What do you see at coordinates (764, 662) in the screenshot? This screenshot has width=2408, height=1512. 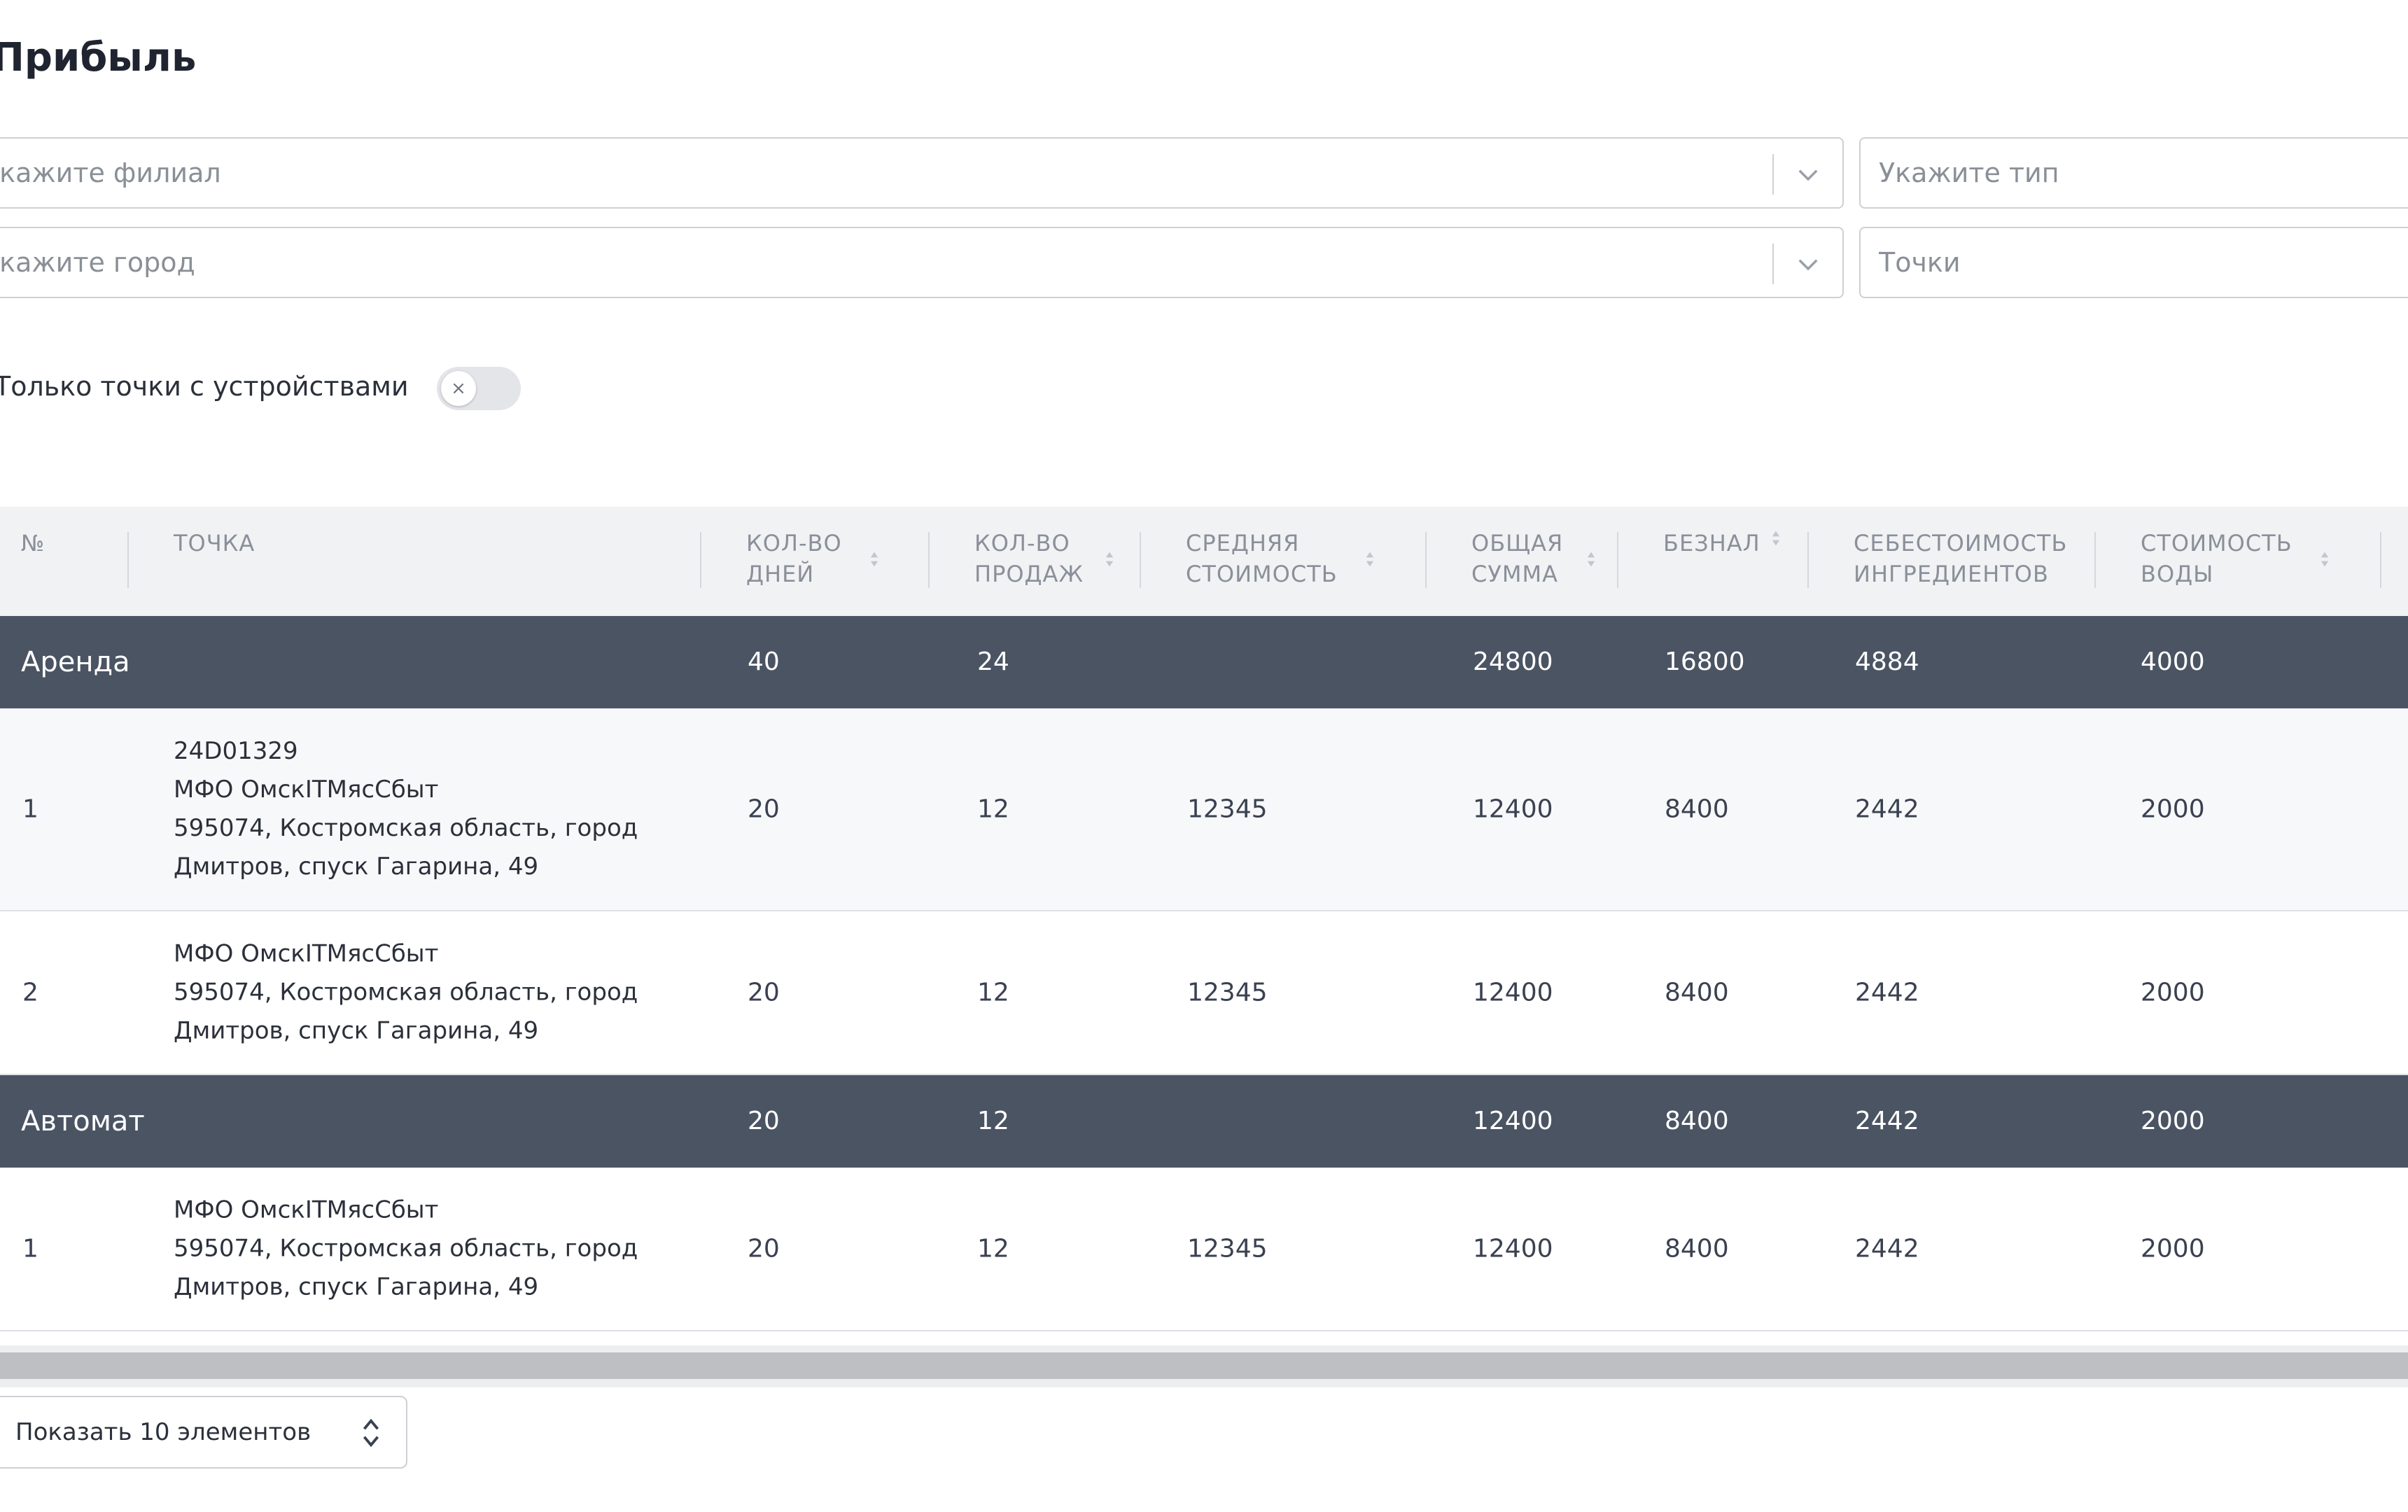 I see `group-days: 40` at bounding box center [764, 662].